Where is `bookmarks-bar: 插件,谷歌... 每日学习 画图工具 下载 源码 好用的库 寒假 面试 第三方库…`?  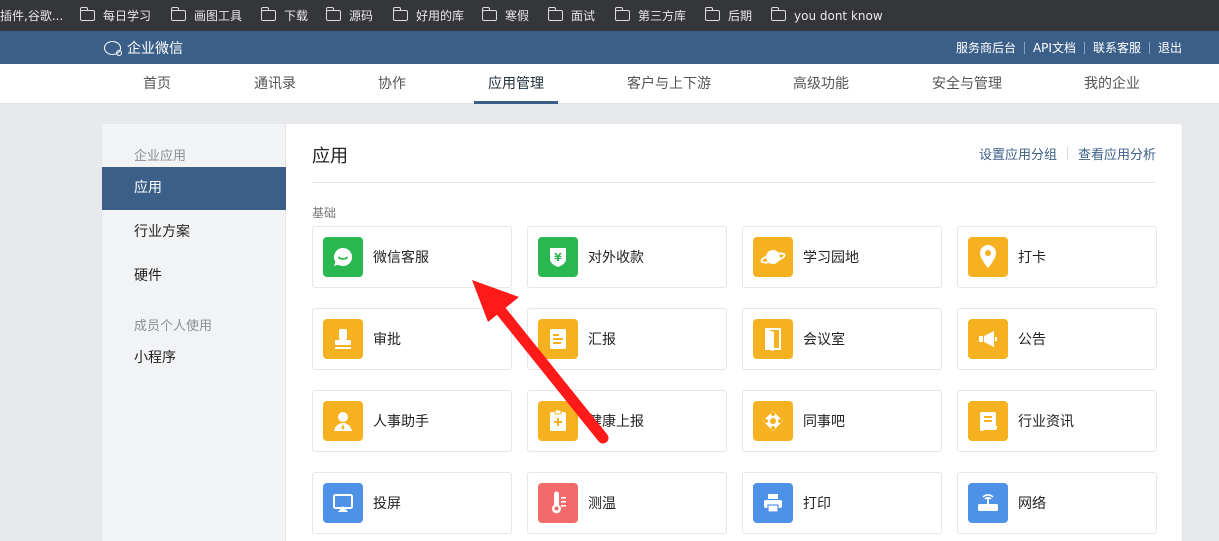 bookmarks-bar: 插件,谷歌... 每日学习 画图工具 下载 源码 好用的库 寒假 面试 第三方库… is located at coordinates (609, 15).